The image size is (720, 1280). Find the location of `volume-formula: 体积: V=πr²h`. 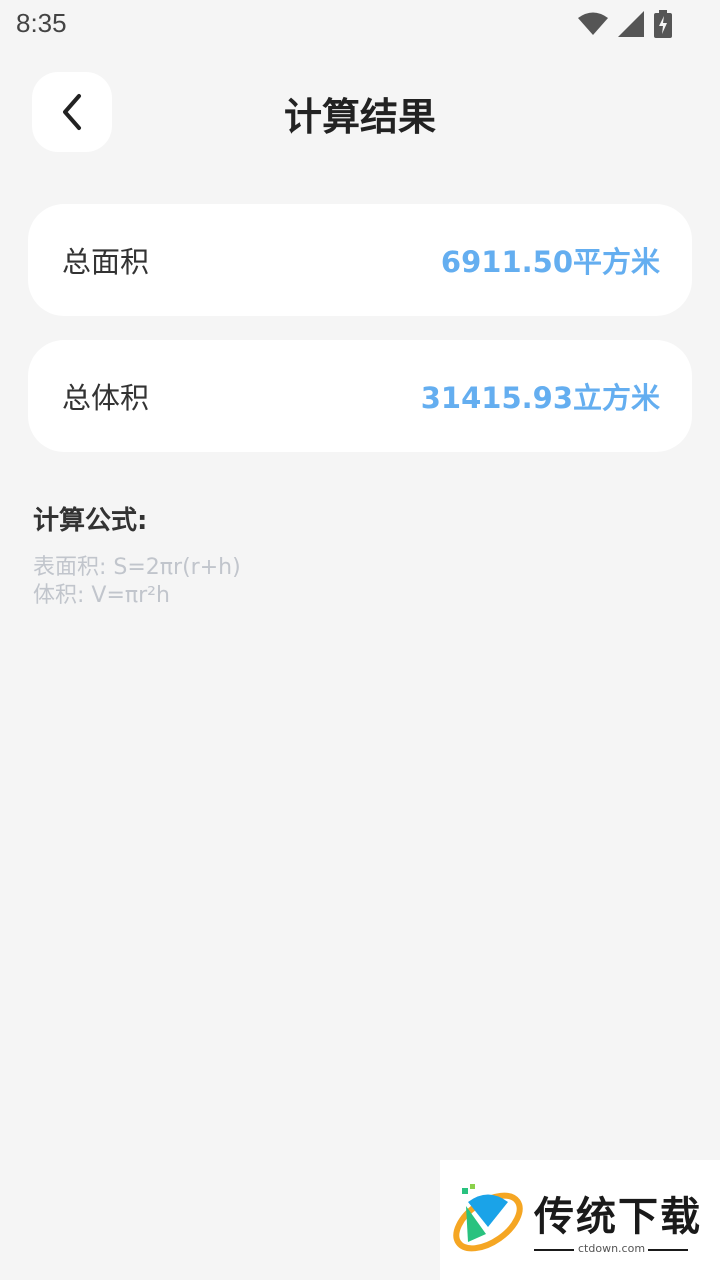

volume-formula: 体积: V=πr²h is located at coordinates (101, 595).